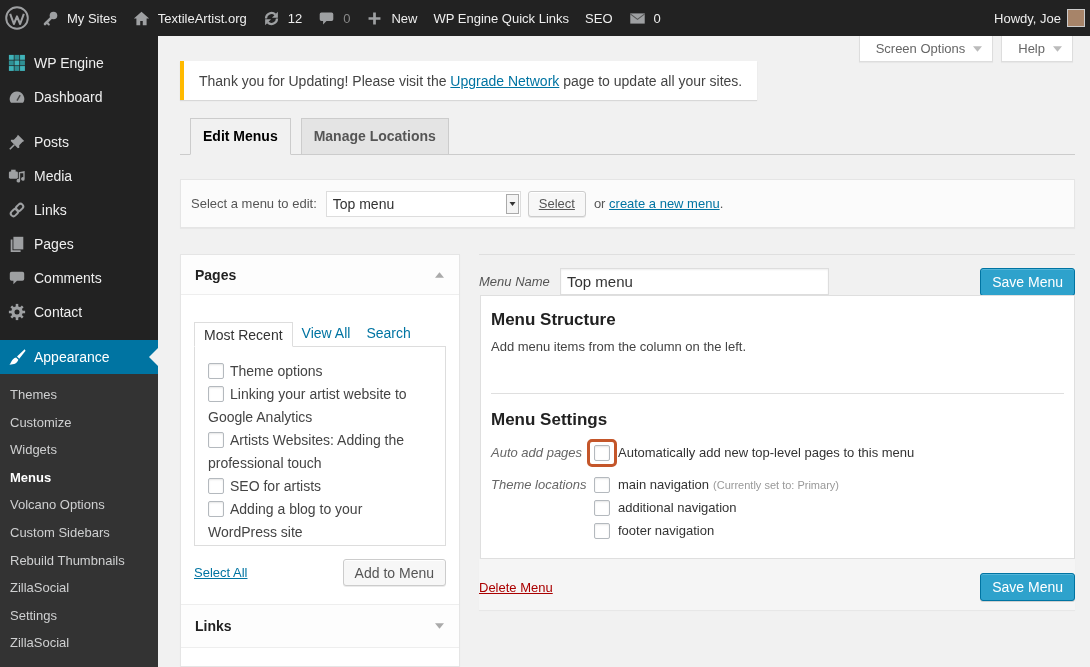  I want to click on paintbrush-icon, so click(17, 357).